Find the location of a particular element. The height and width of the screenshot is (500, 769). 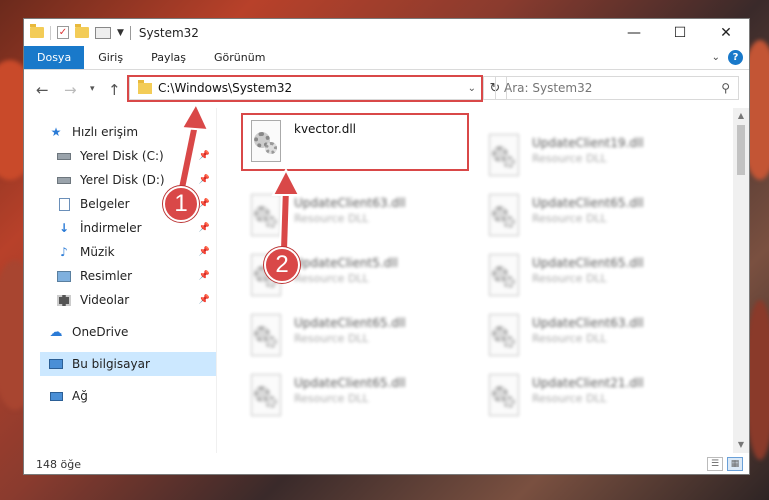

step-2-badge: 2 is located at coordinates (282, 265).